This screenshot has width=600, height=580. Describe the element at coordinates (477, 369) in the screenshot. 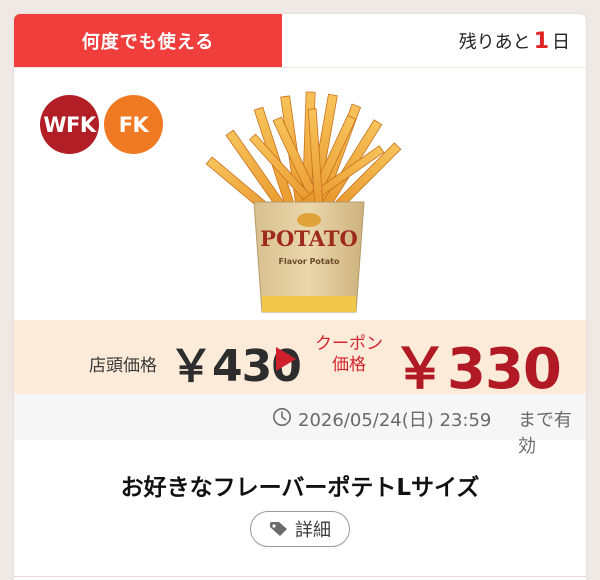

I see `coupon-price: ￥330` at that location.